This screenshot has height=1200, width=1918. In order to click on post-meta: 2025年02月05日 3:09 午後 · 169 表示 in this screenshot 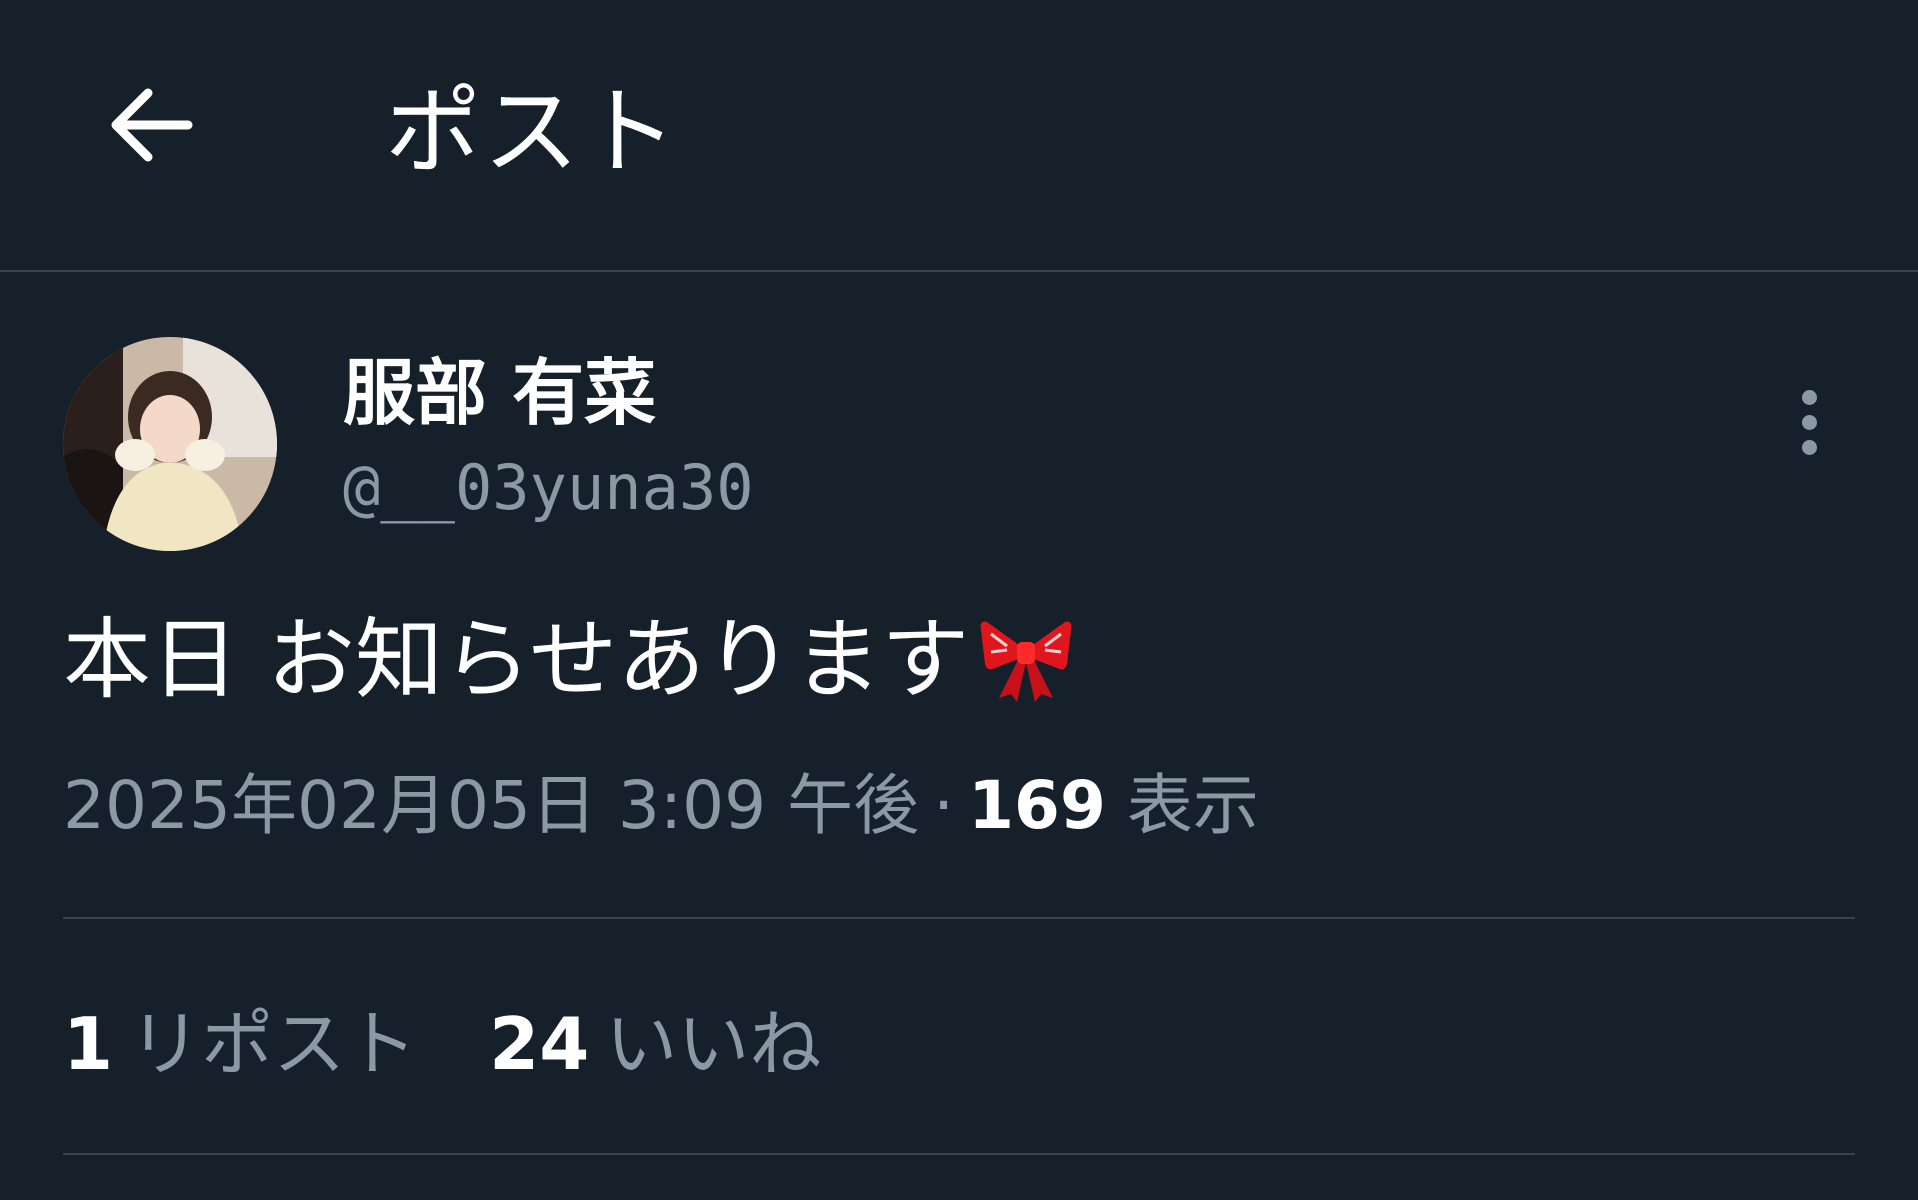, I will do `click(661, 806)`.